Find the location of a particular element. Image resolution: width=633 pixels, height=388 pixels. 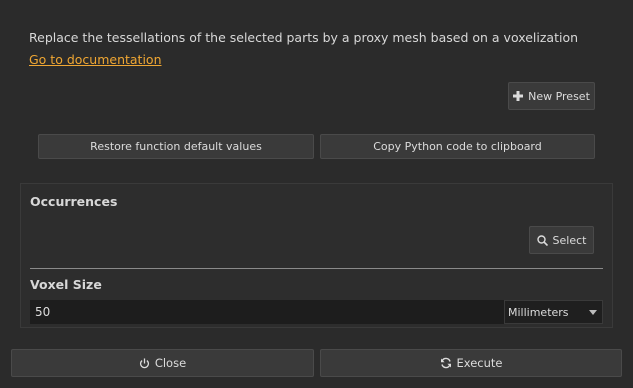

unit-dropdown: Millimeters is located at coordinates (553, 312).